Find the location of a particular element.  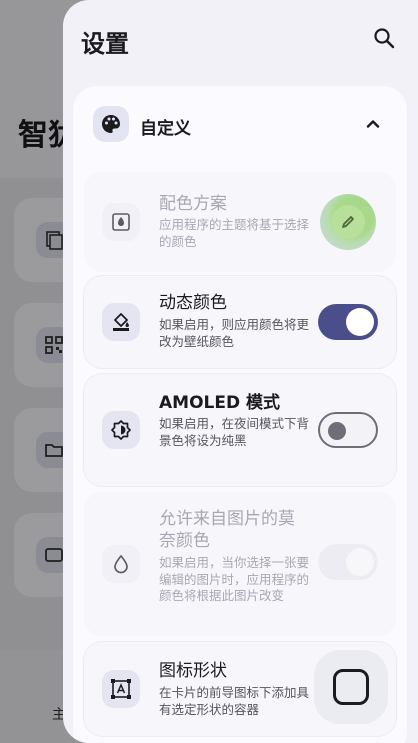

setting-color-scheme: 配色方案 应用程序的主题将基于选择的颜色 is located at coordinates (240, 222).